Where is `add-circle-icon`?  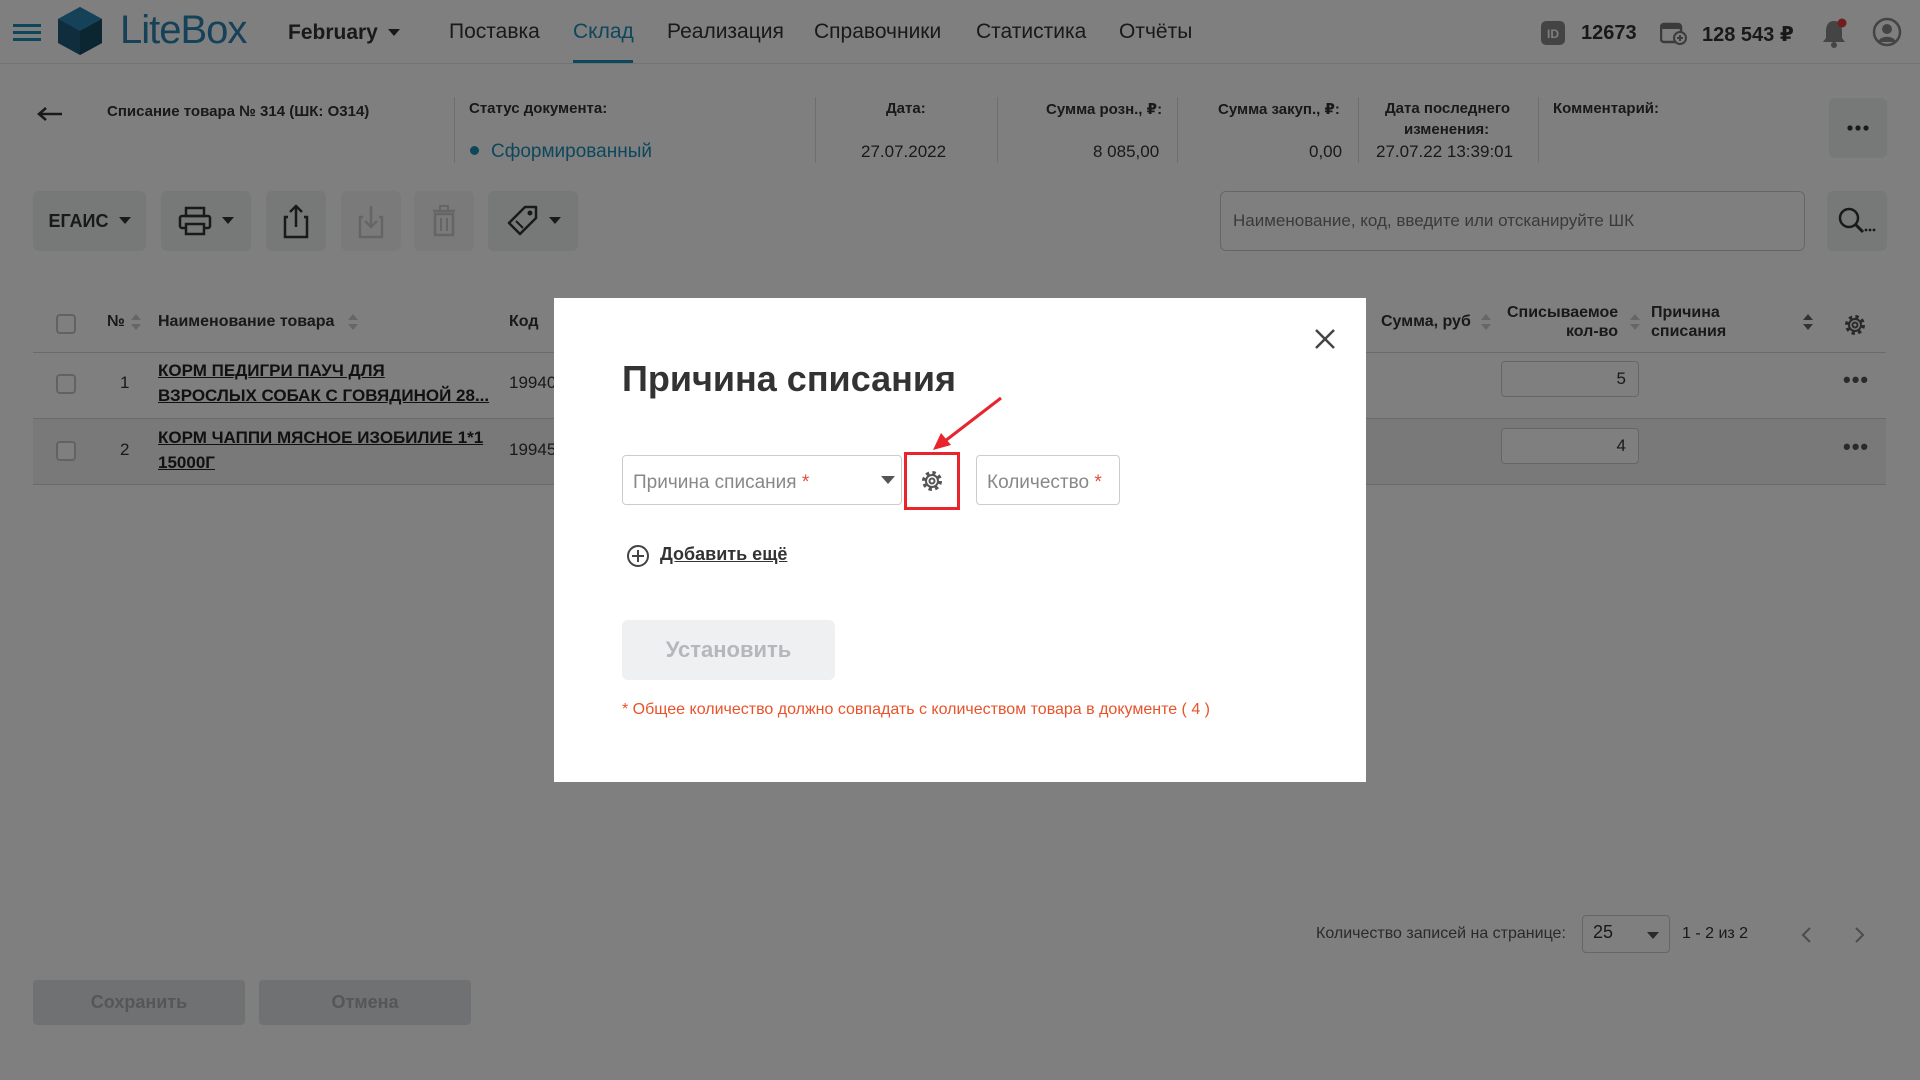 add-circle-icon is located at coordinates (638, 556).